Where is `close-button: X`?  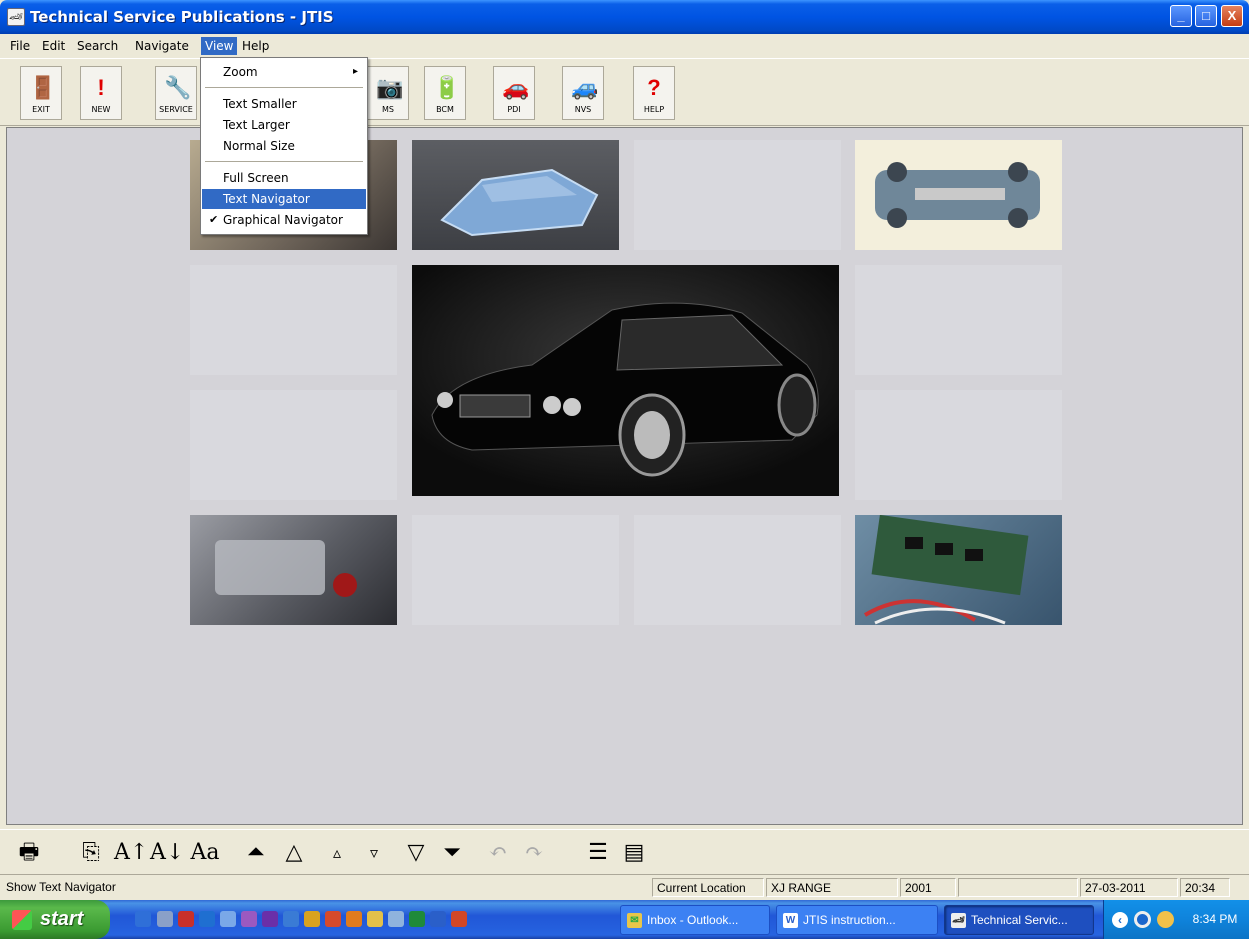
close-button: X is located at coordinates (1232, 16).